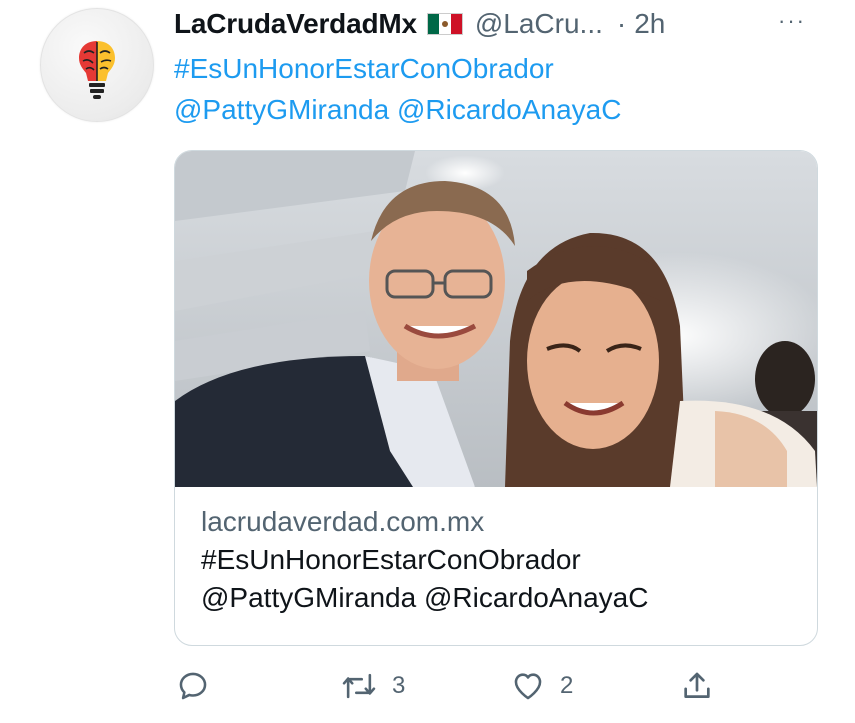 Image resolution: width=855 pixels, height=723 pixels. Describe the element at coordinates (425, 597) in the screenshot. I see `card-title-line: @PattyGMiranda @RicardoAnayaC` at that location.